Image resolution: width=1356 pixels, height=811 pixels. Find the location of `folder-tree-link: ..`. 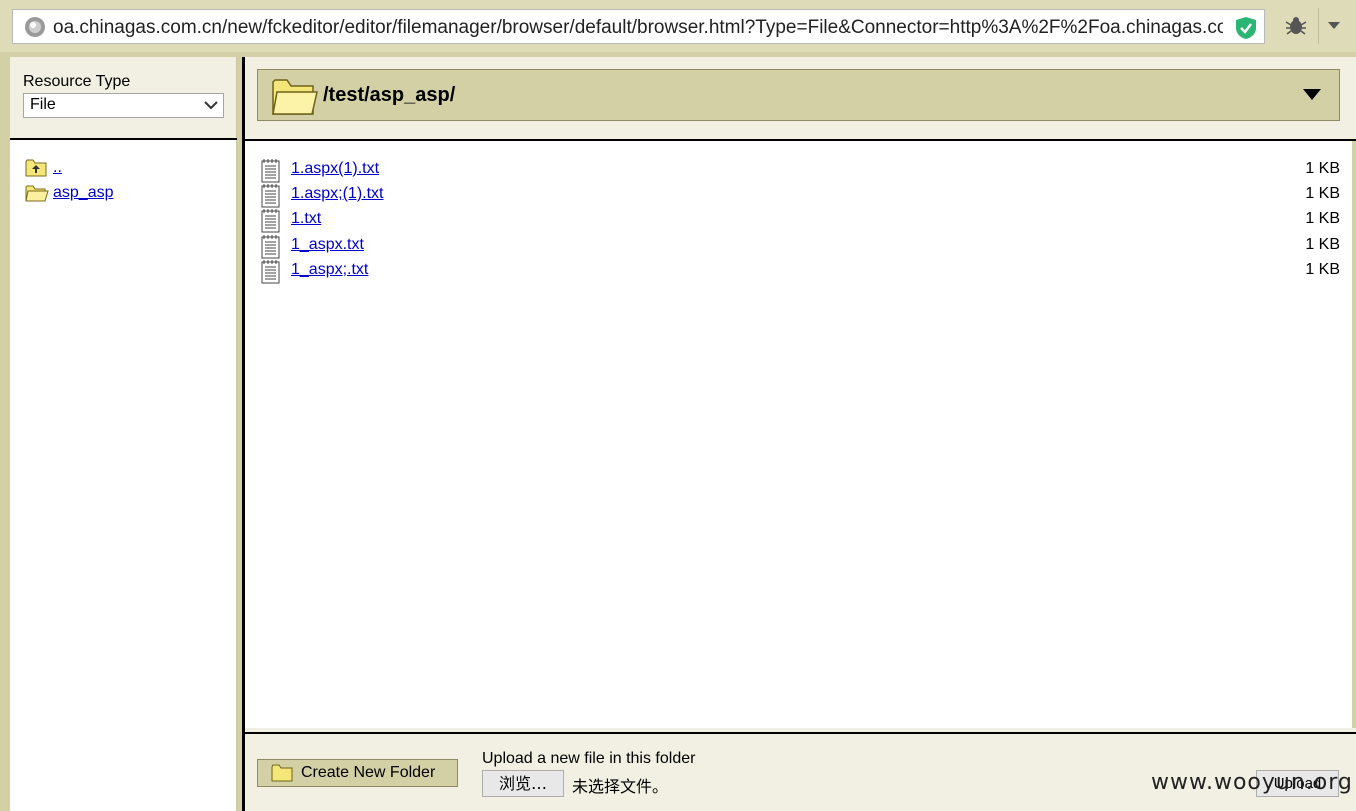

folder-tree-link: .. is located at coordinates (57, 168).